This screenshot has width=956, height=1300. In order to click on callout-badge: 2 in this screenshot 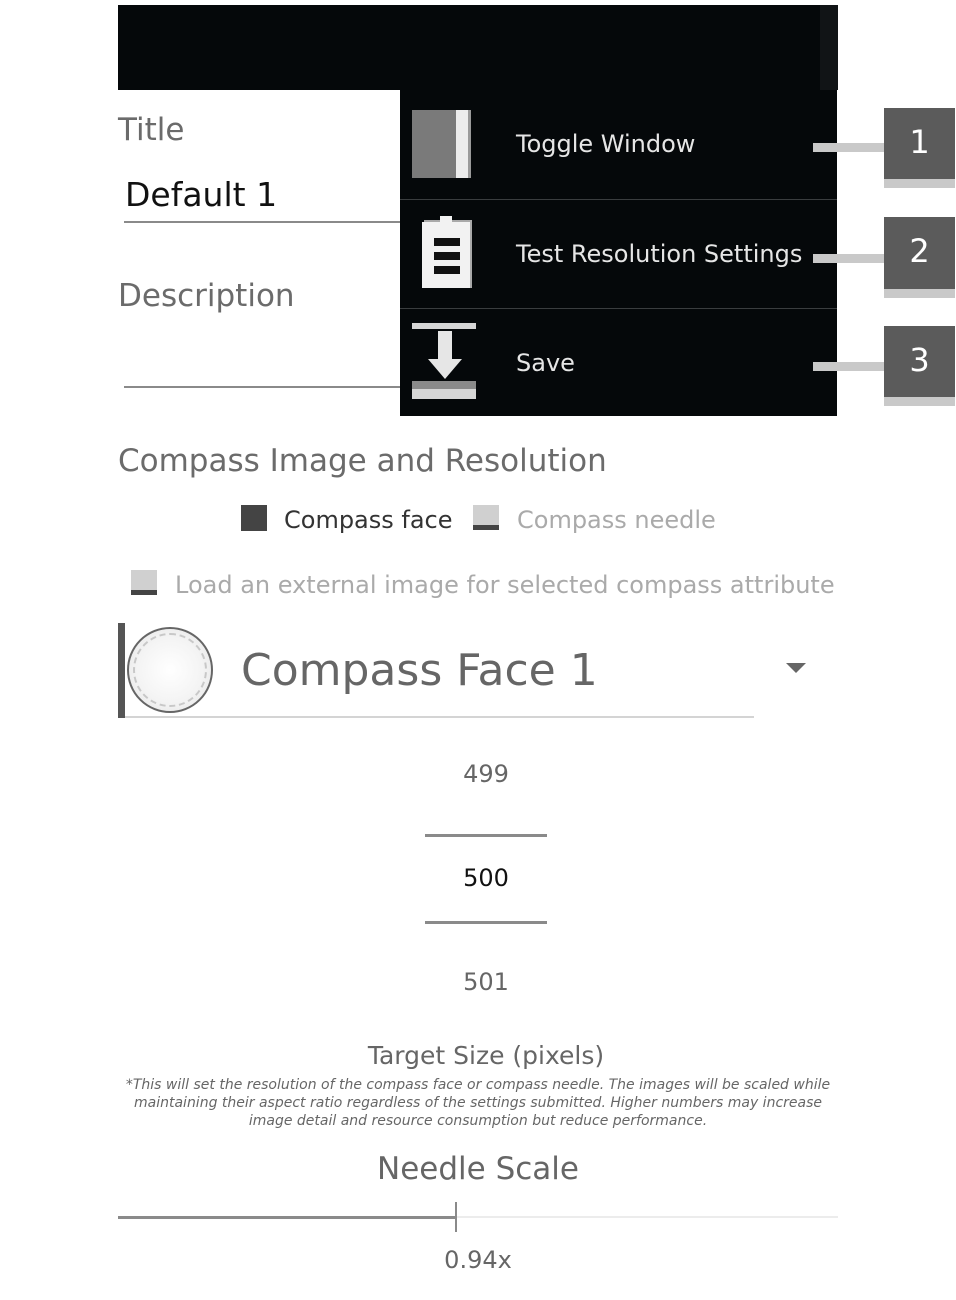, I will do `click(919, 253)`.